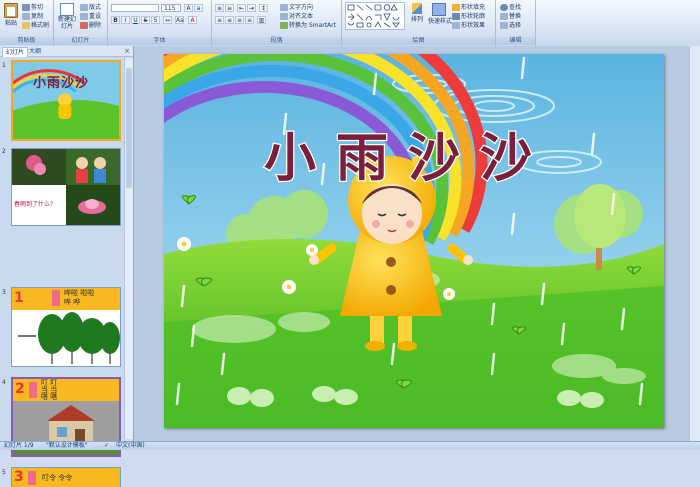  What do you see at coordinates (171, 8) in the screenshot?
I see `font-size-combo: 115` at bounding box center [171, 8].